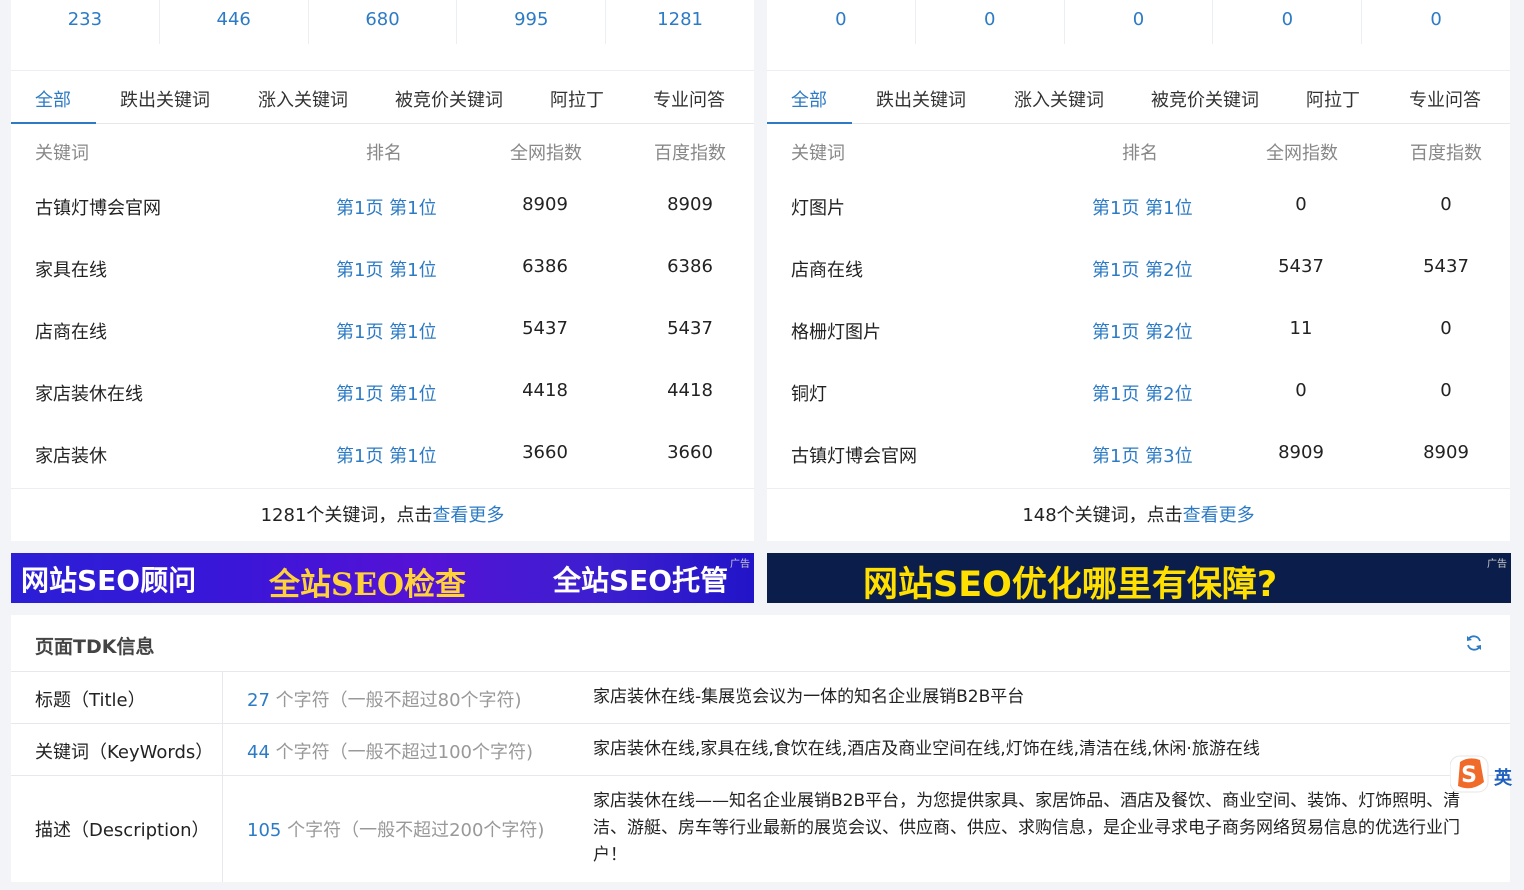  Describe the element at coordinates (545, 266) in the screenshot. I see `all-index-cell: 6386` at that location.